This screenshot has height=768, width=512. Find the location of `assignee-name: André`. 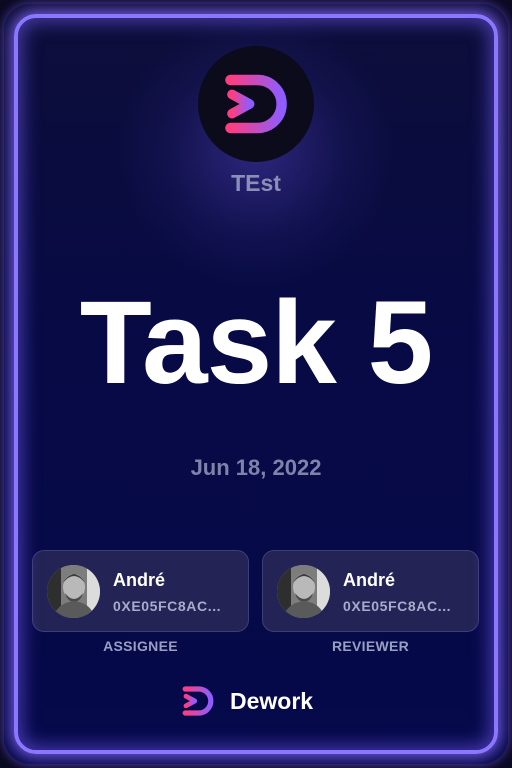

assignee-name: André is located at coordinates (139, 580).